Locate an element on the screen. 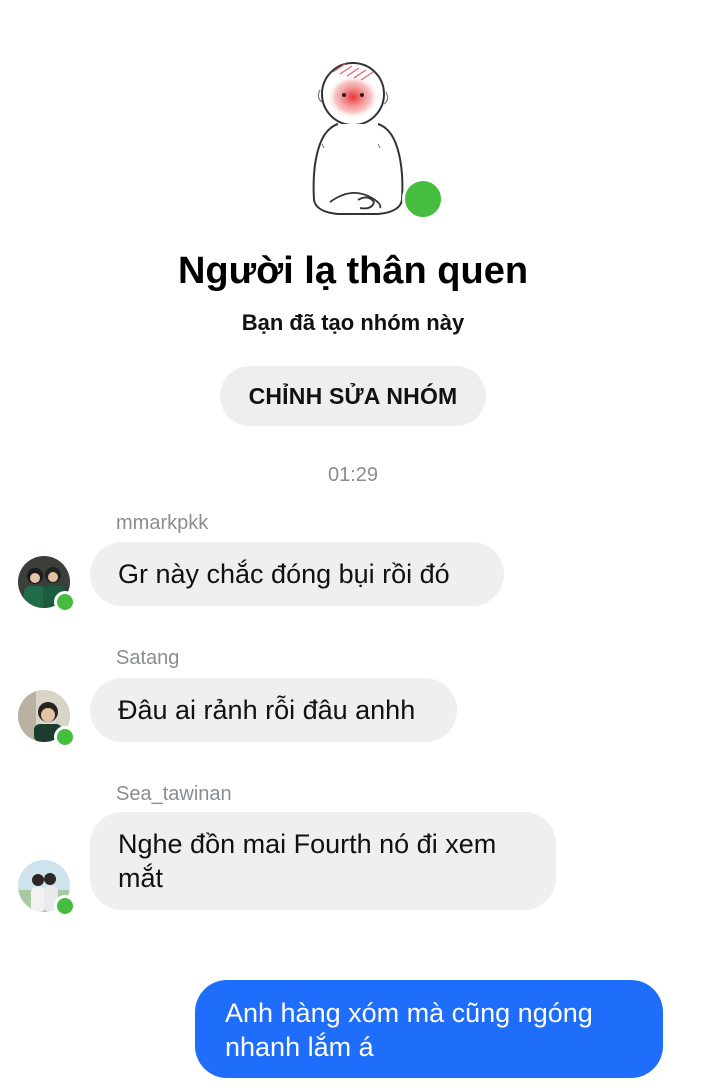 The image size is (706, 1090). group-online-indicator is located at coordinates (423, 199).